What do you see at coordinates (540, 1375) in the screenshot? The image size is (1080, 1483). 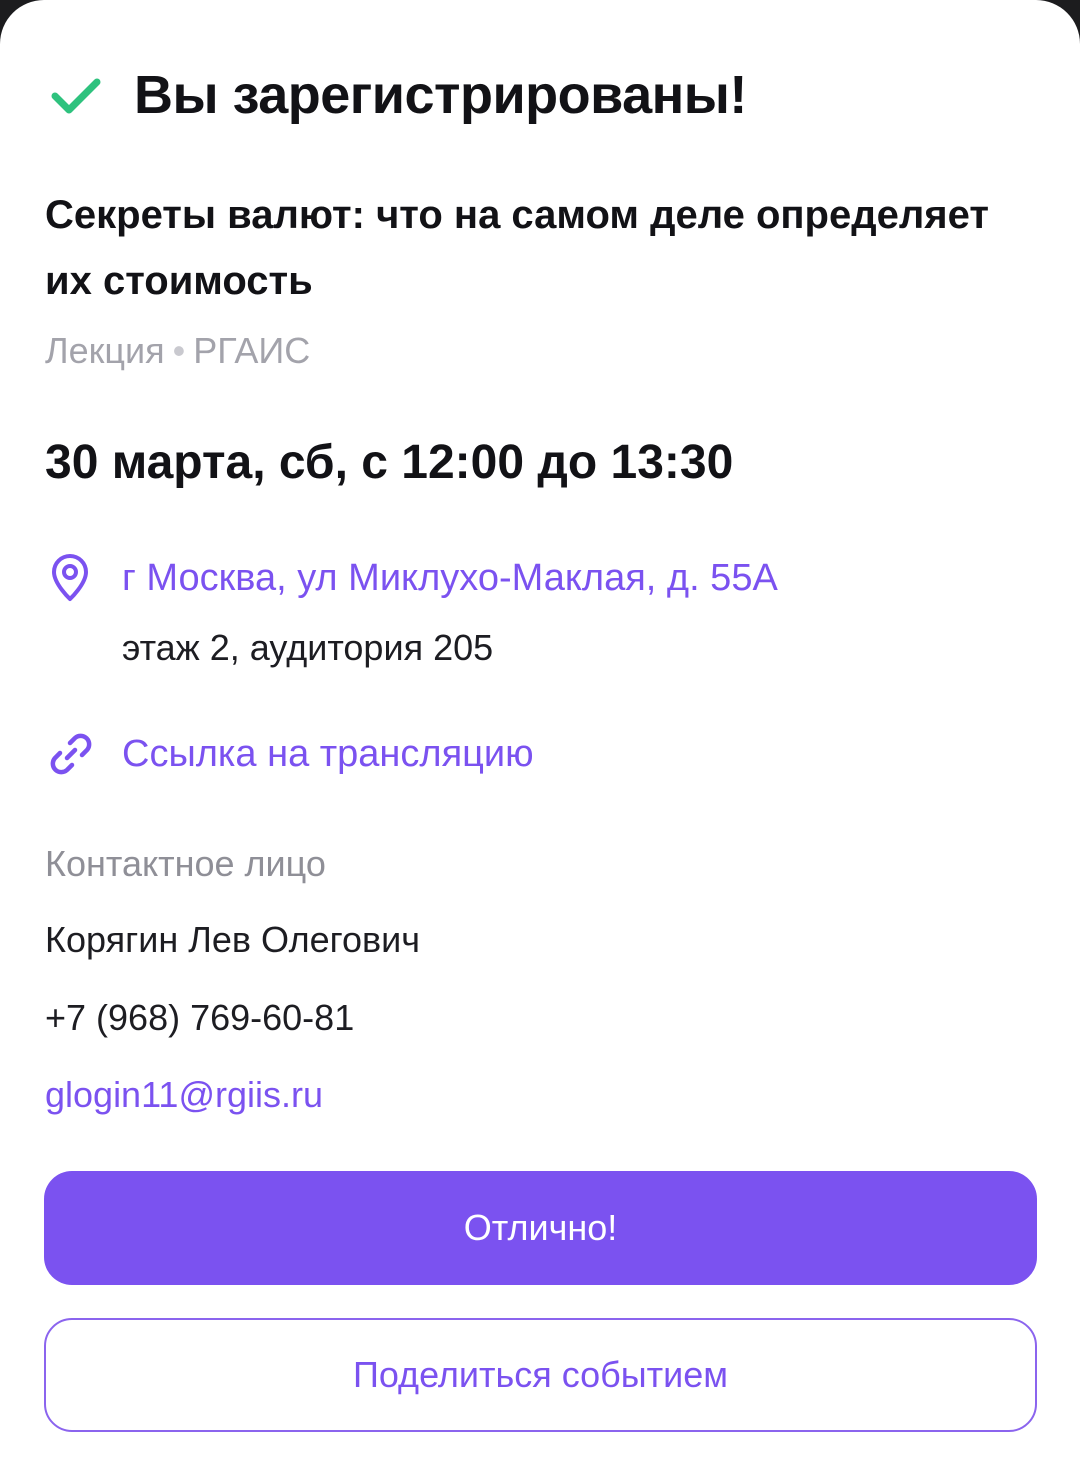 I see `share-event-button: Поделиться событием` at bounding box center [540, 1375].